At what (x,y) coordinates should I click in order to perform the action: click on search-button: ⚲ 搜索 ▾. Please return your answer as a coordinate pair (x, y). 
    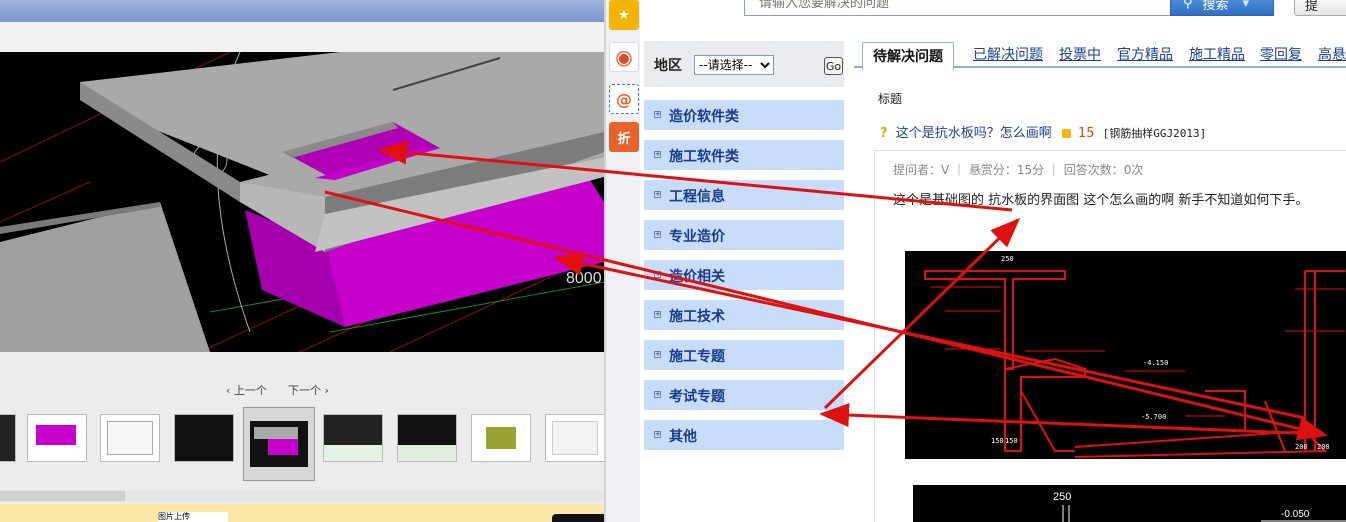
    Looking at the image, I should click on (1222, 8).